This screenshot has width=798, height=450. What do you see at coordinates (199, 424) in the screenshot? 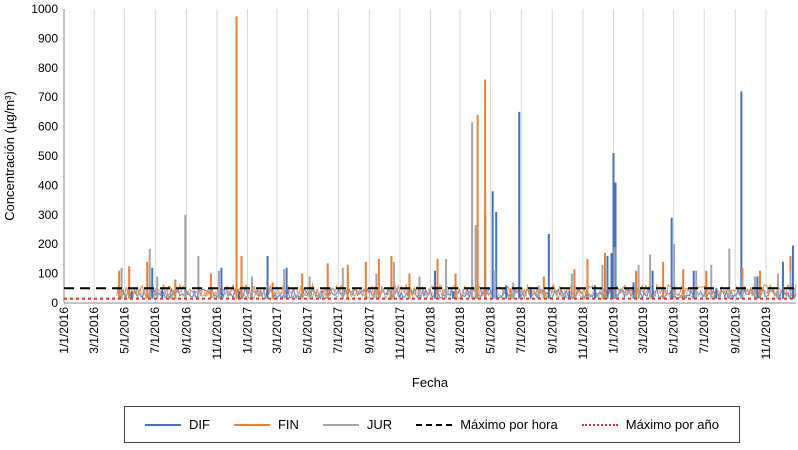
I see `legend-label: DIF` at bounding box center [199, 424].